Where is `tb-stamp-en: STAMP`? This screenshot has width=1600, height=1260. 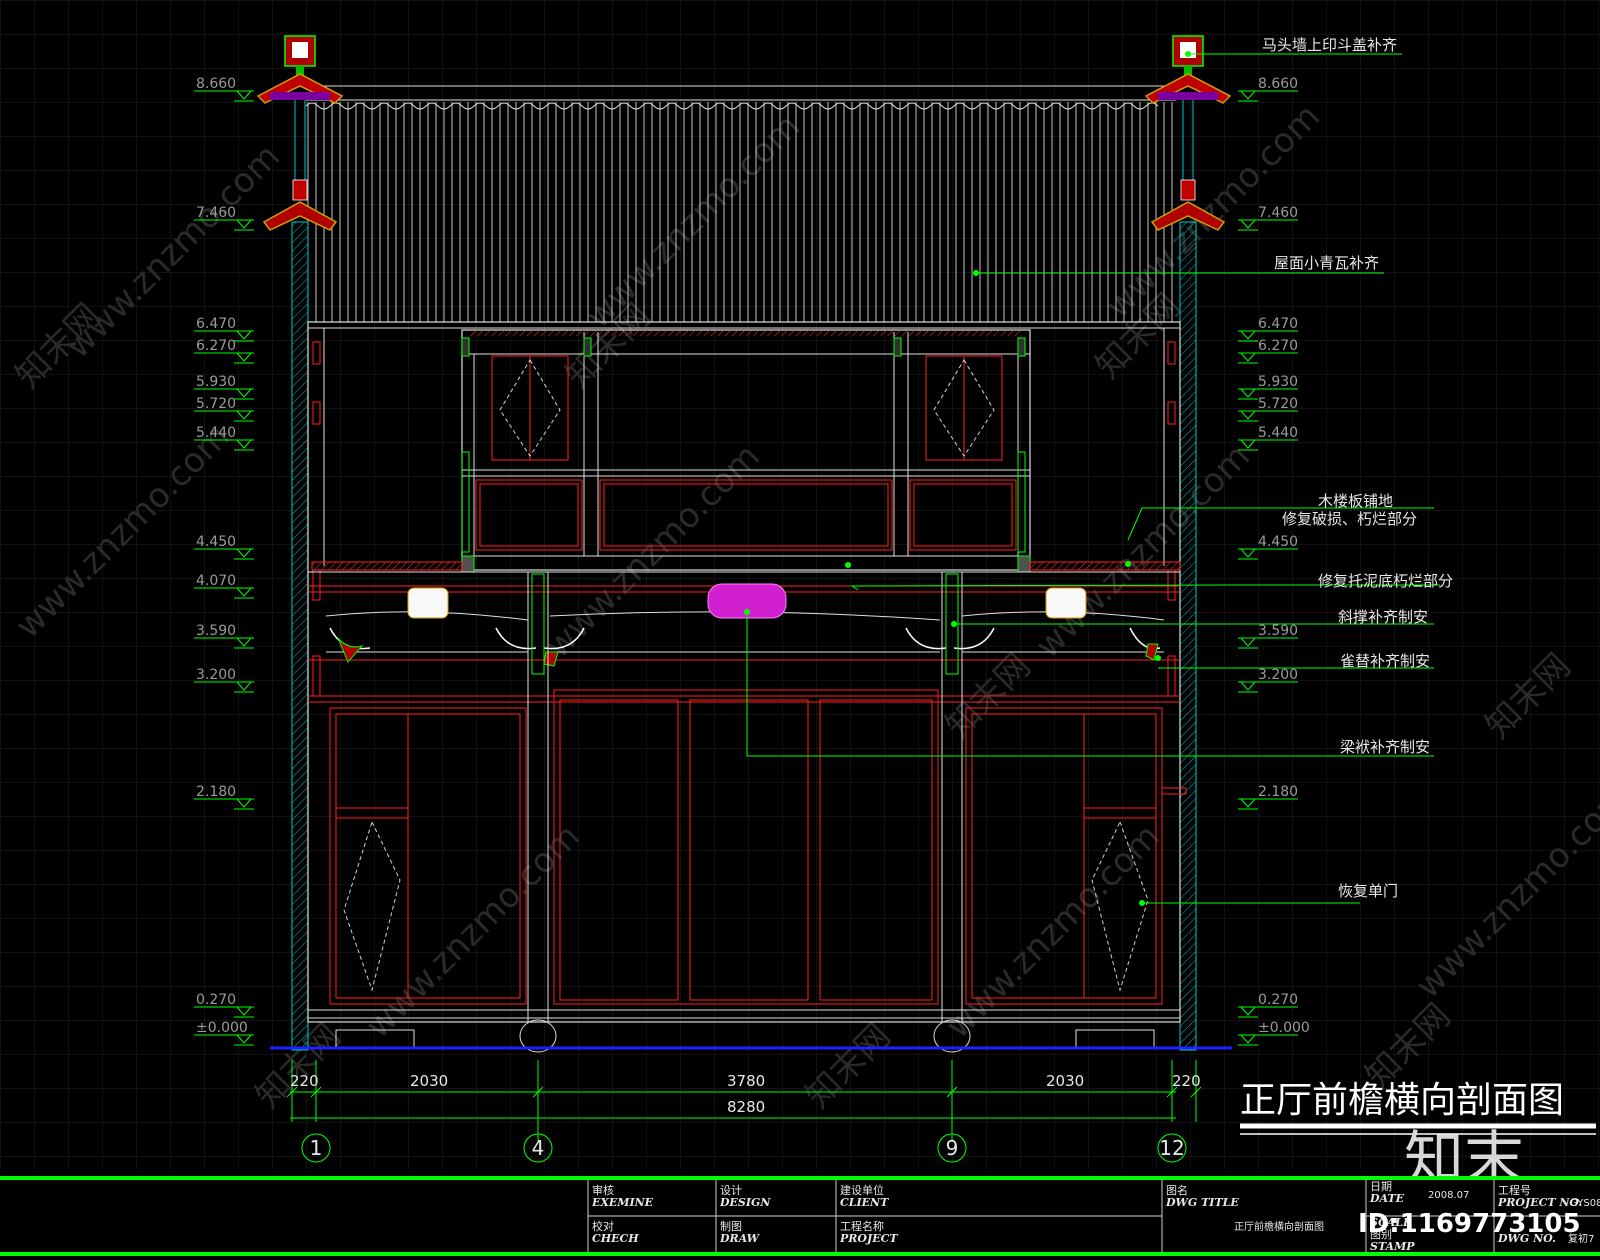 tb-stamp-en: STAMP is located at coordinates (1392, 1246).